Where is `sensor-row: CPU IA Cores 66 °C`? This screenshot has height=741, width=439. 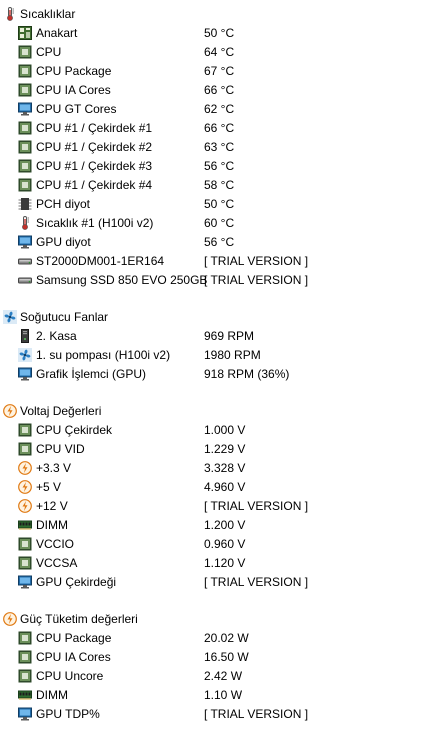 sensor-row: CPU IA Cores 66 °C is located at coordinates (219, 90).